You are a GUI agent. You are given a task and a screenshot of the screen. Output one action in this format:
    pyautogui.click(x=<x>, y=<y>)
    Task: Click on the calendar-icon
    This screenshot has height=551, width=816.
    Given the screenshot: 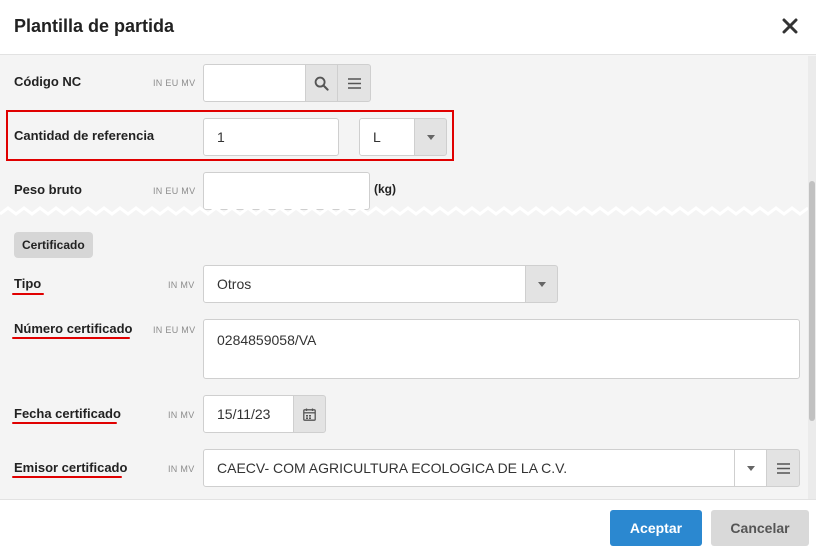 What is the action you would take?
    pyautogui.click(x=309, y=414)
    